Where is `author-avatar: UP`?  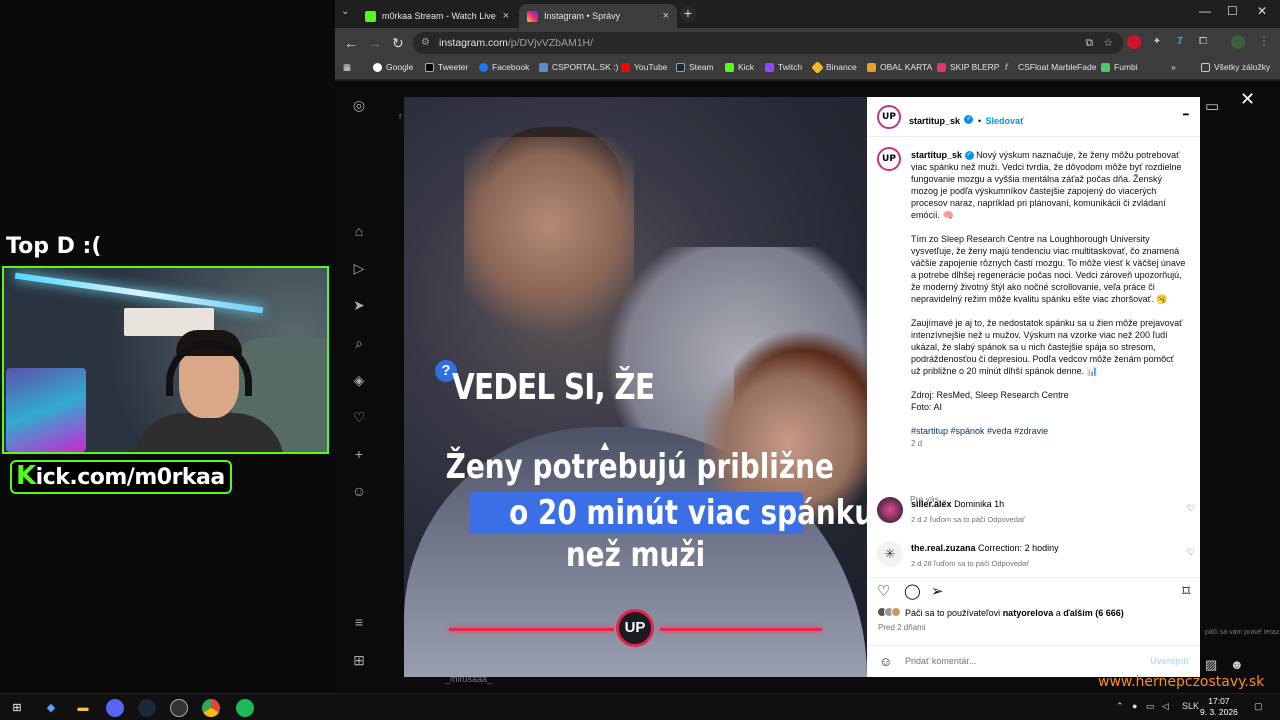 author-avatar: UP is located at coordinates (889, 117).